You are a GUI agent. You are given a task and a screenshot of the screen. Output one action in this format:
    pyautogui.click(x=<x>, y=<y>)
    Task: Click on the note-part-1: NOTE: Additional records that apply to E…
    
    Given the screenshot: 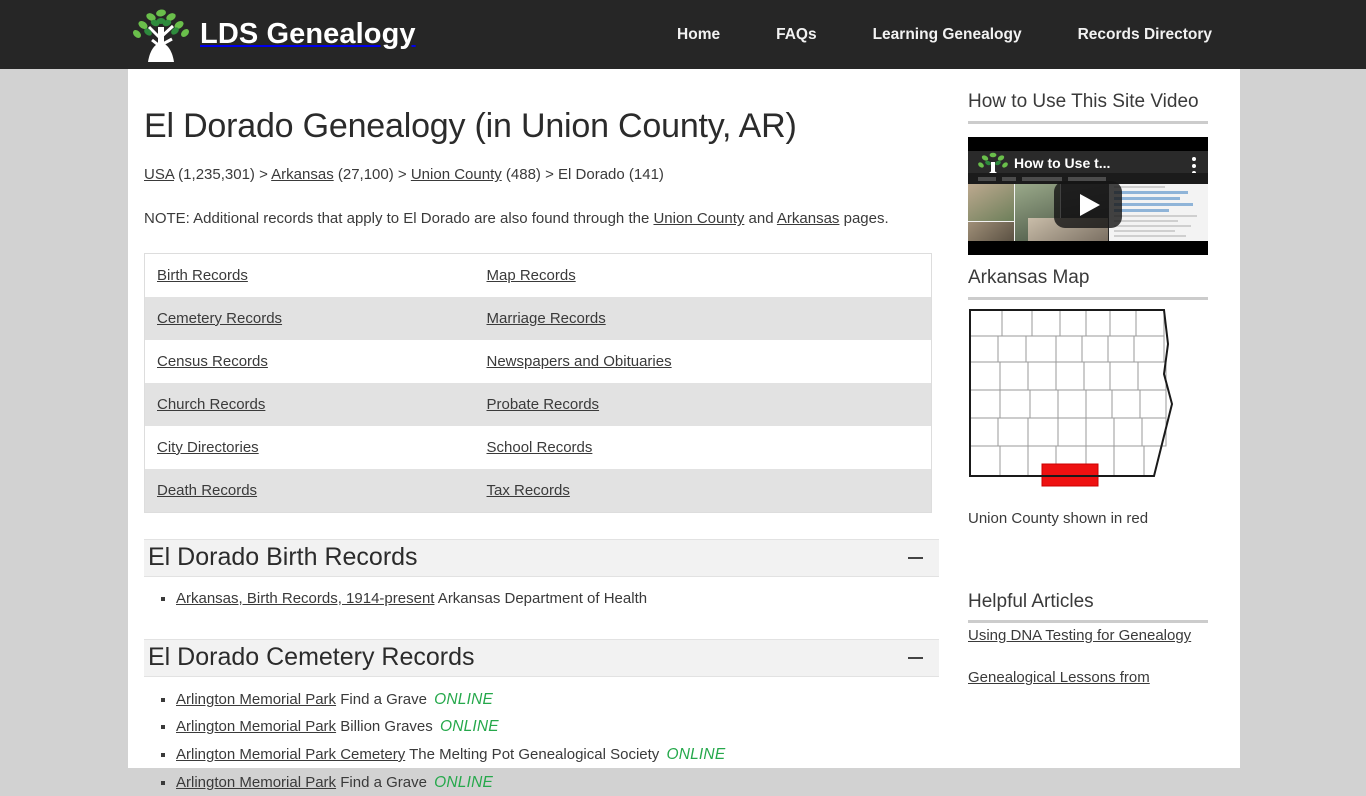 What is the action you would take?
    pyautogui.click(x=399, y=219)
    